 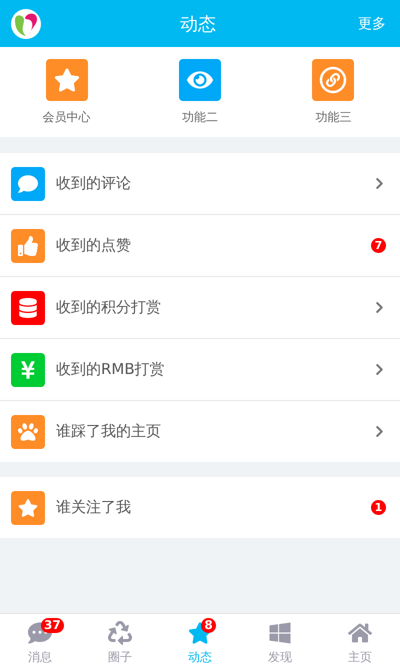 What do you see at coordinates (28, 432) in the screenshot?
I see `paw-icon` at bounding box center [28, 432].